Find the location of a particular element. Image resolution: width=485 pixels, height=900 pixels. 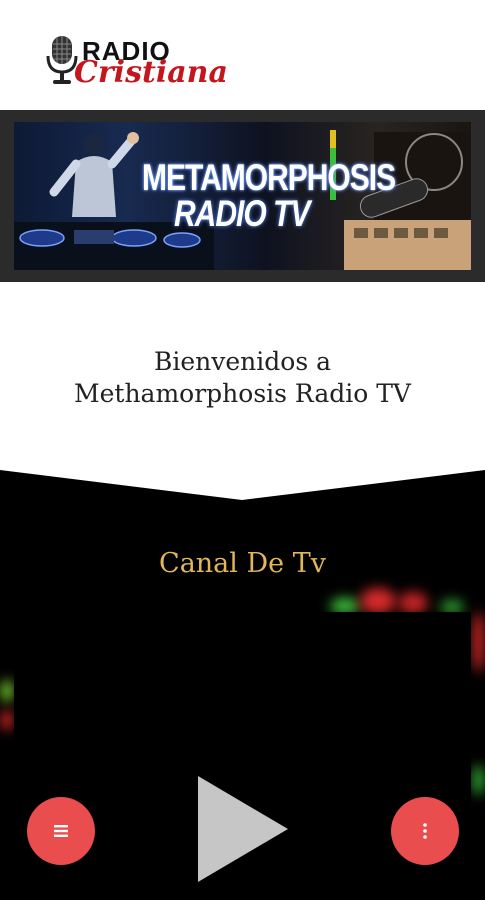

welcome-line2: Methamorphosis Radio TV is located at coordinates (242, 393).